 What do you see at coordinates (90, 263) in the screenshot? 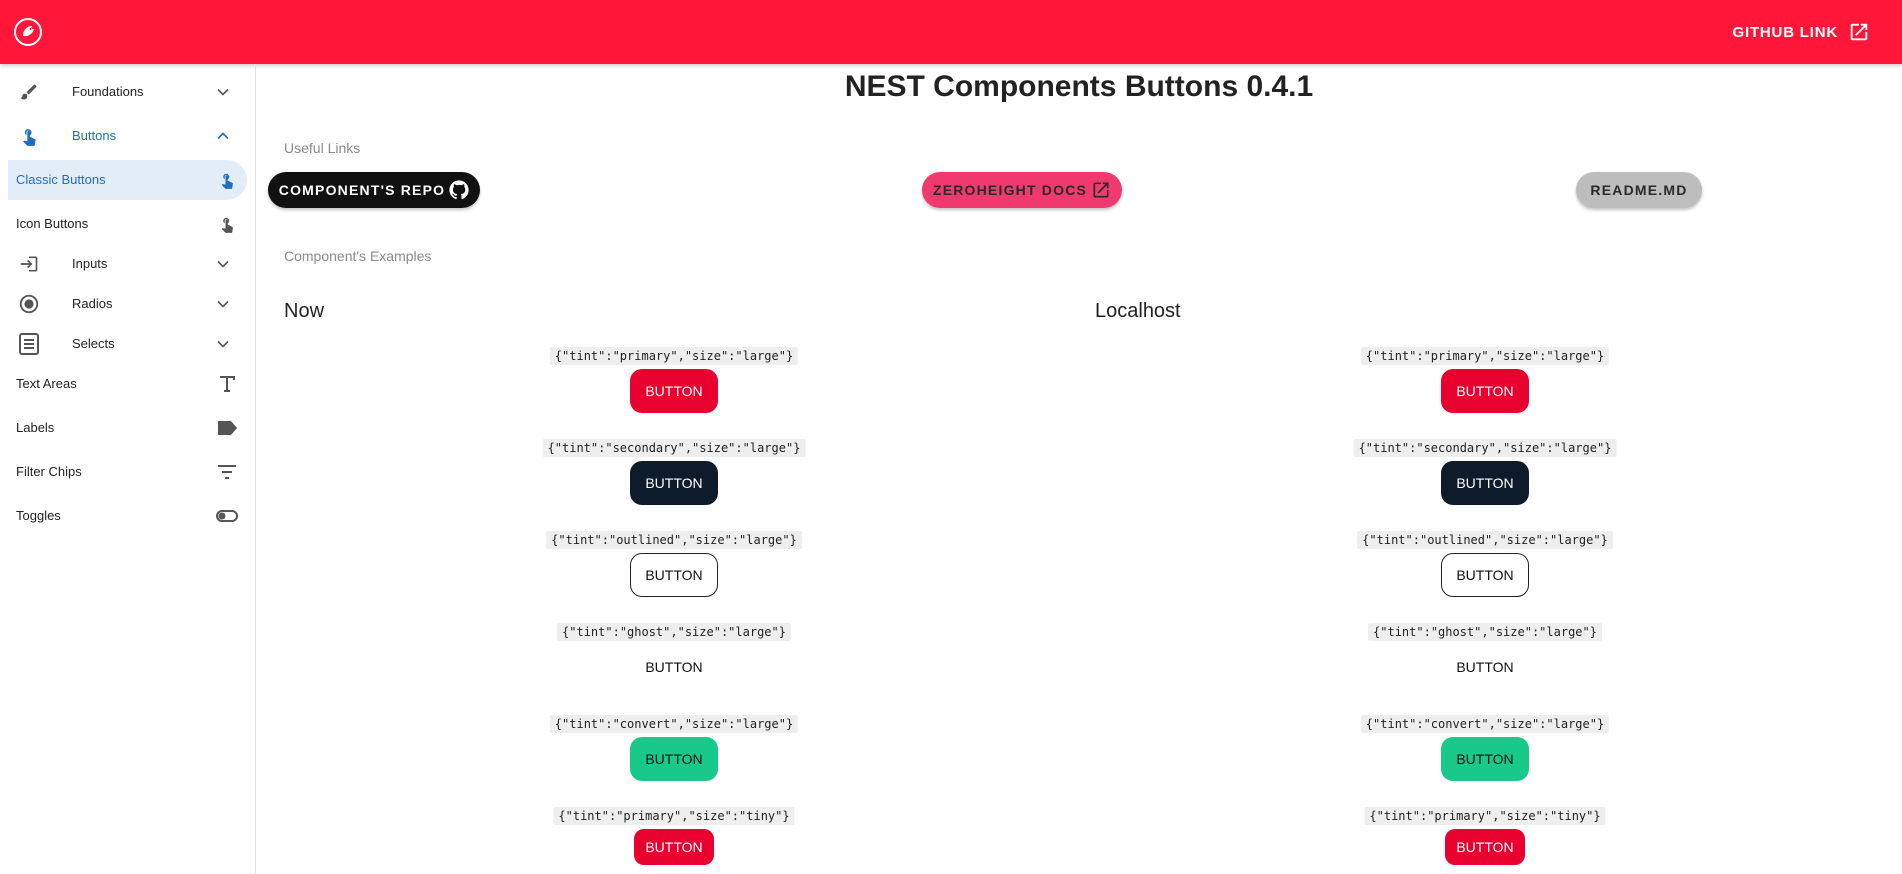
I see `sidebar-item-label: Inputs` at bounding box center [90, 263].